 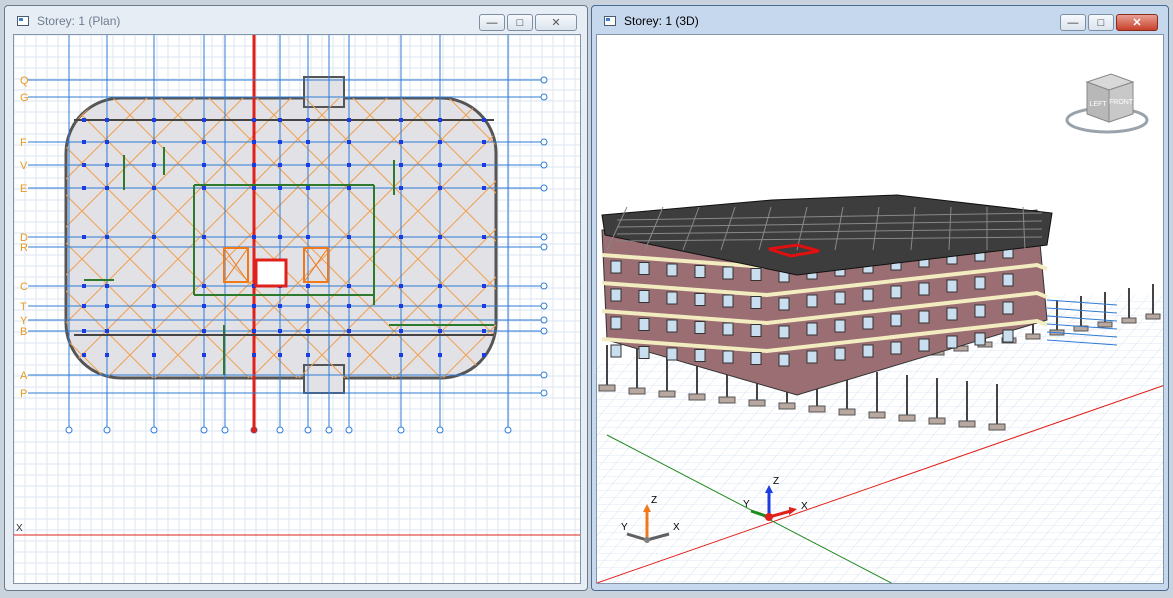 I want to click on 3d-window-titlebar: Storey: 1 (3D) — □ ✕, so click(x=880, y=21).